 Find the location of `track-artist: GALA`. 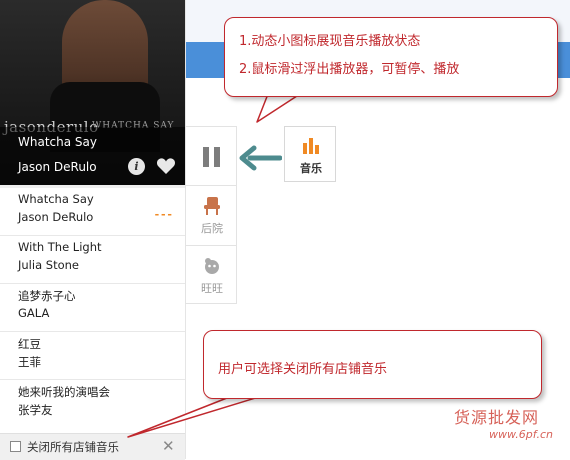

track-artist: GALA is located at coordinates (34, 313).